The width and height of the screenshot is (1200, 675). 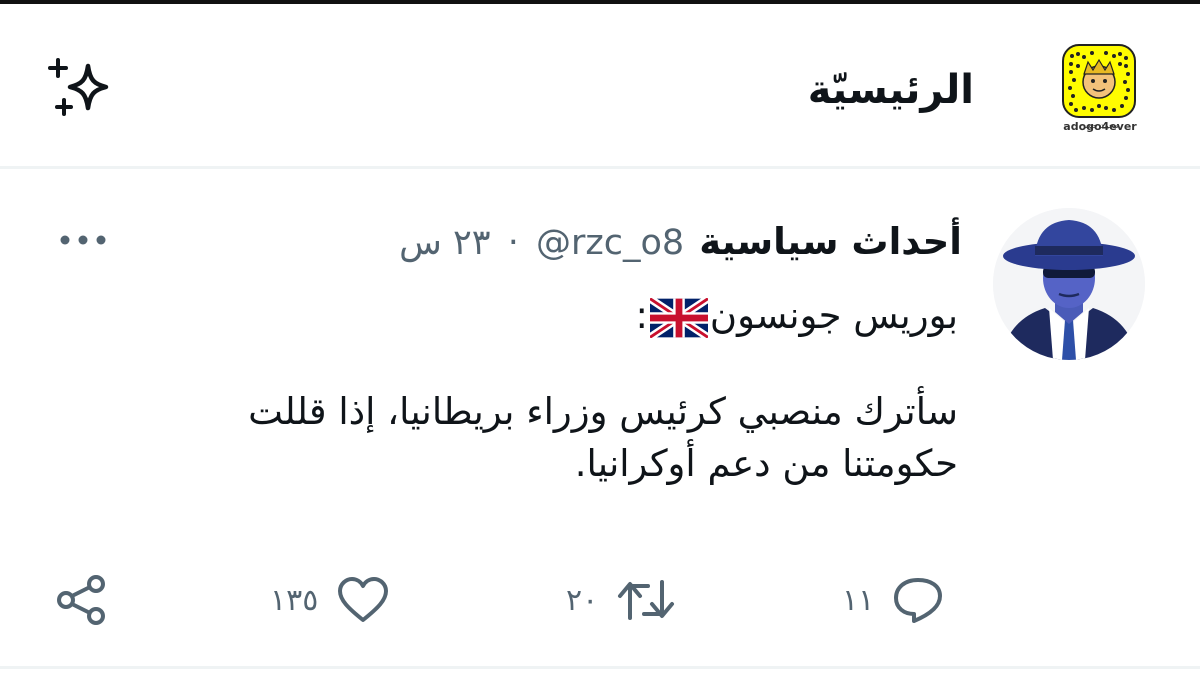 I want to click on share-action, so click(x=82, y=600).